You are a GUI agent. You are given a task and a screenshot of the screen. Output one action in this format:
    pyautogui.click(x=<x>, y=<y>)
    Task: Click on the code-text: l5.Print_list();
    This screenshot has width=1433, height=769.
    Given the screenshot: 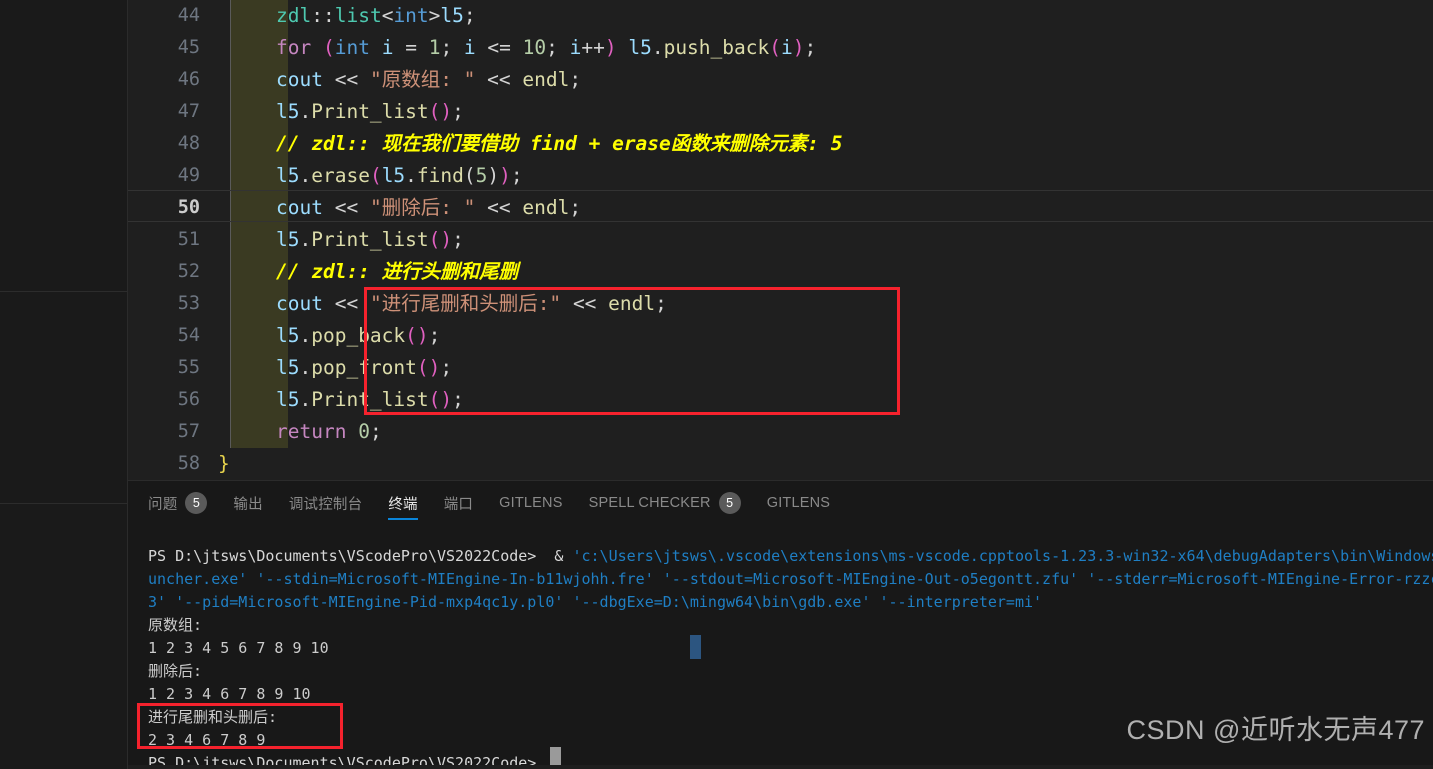 What is the action you would take?
    pyautogui.click(x=370, y=400)
    